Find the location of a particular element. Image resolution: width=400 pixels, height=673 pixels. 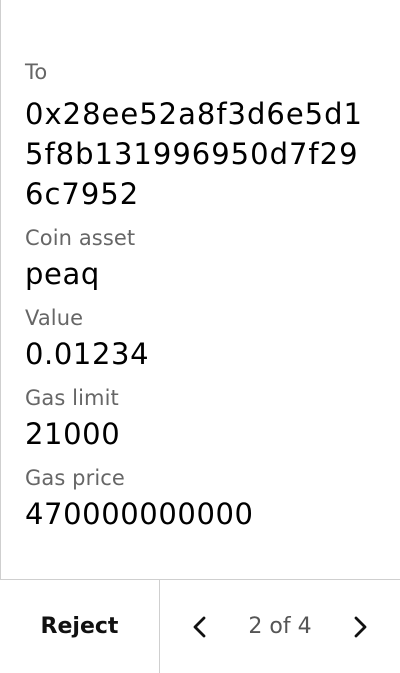

value-amount: 0.01234 is located at coordinates (87, 354).